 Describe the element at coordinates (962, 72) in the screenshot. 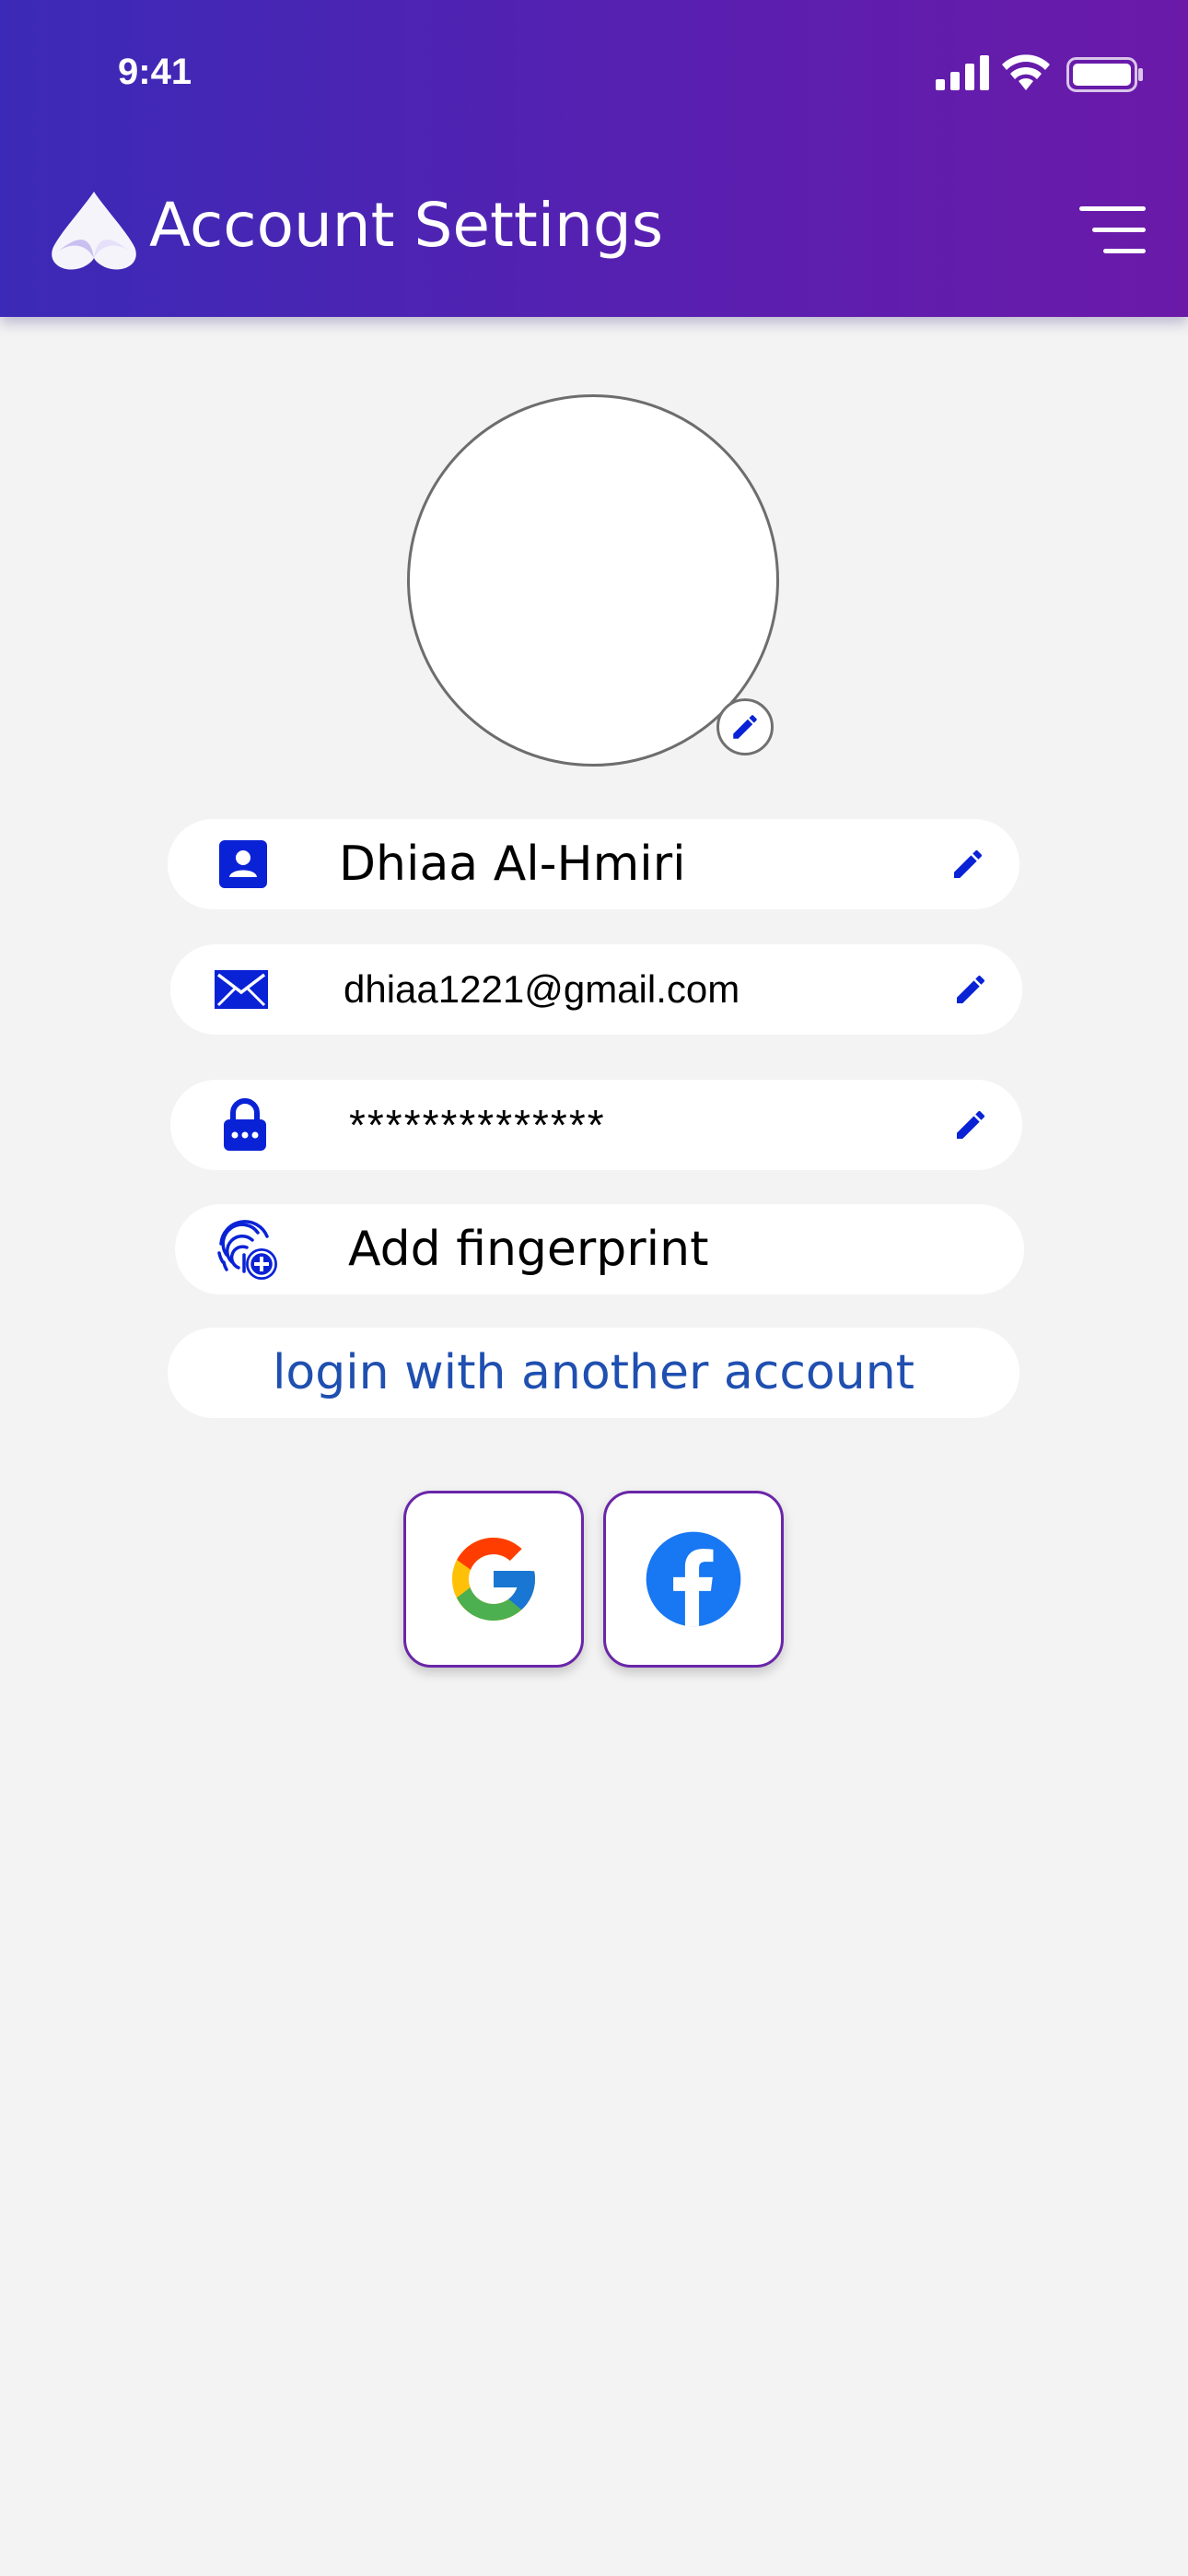

I see `cellular-signal-icon` at that location.